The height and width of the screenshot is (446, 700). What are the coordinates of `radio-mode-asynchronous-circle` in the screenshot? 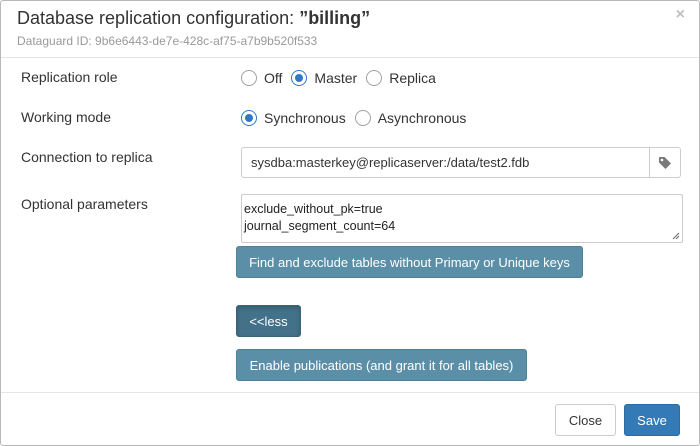 It's located at (362, 118).